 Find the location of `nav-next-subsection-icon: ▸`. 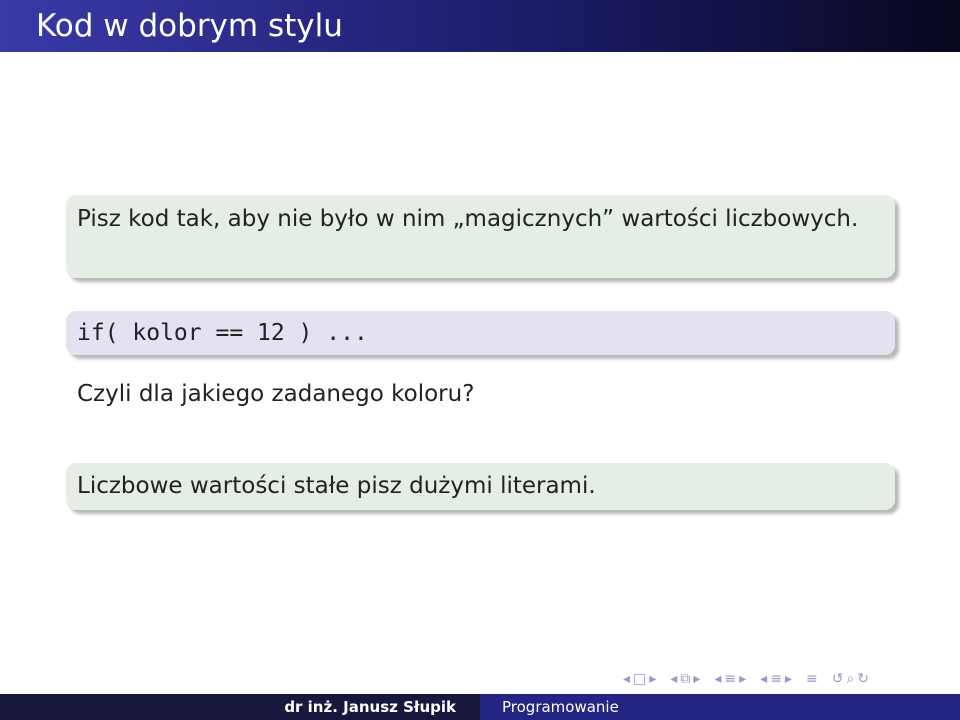

nav-next-subsection-icon: ▸ is located at coordinates (788, 679).